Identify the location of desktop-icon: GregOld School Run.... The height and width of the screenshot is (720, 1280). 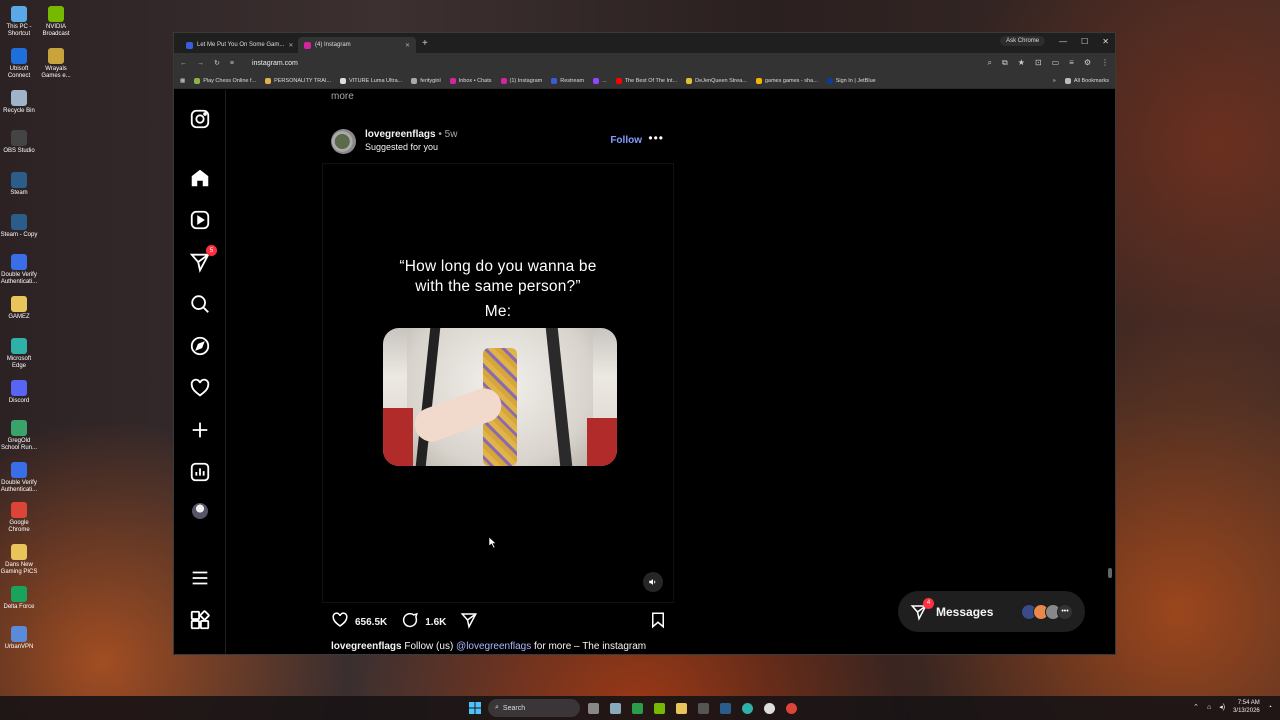
(19, 436).